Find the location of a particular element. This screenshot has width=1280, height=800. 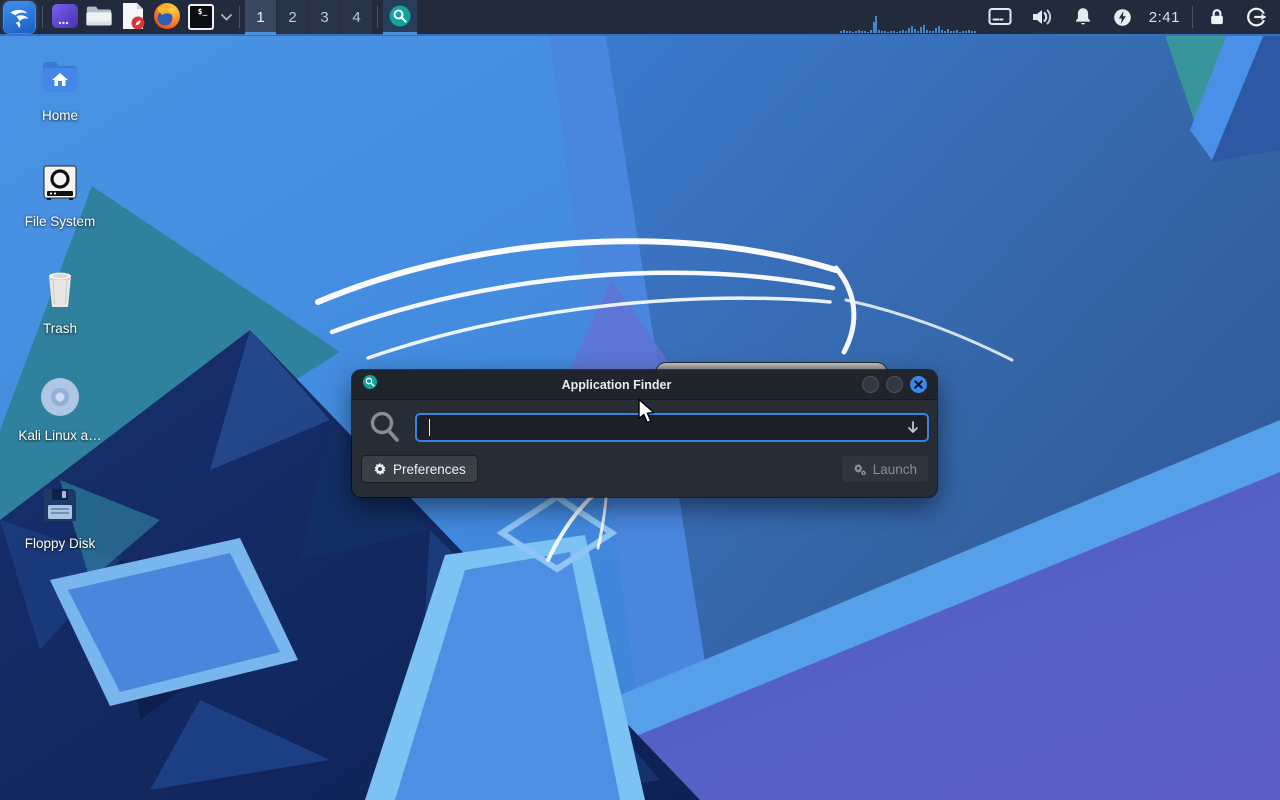

firefox-launcher is located at coordinates (167, 17).